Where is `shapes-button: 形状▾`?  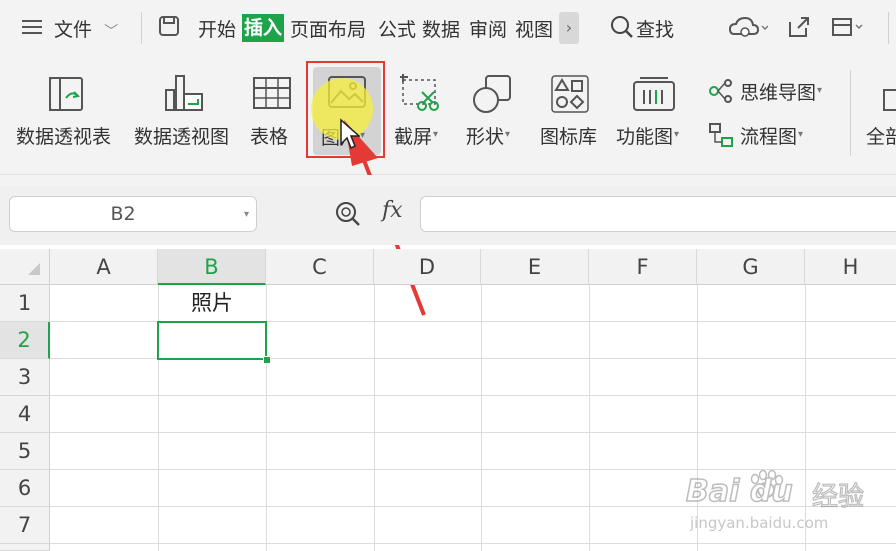
shapes-button: 形状▾ is located at coordinates (495, 112).